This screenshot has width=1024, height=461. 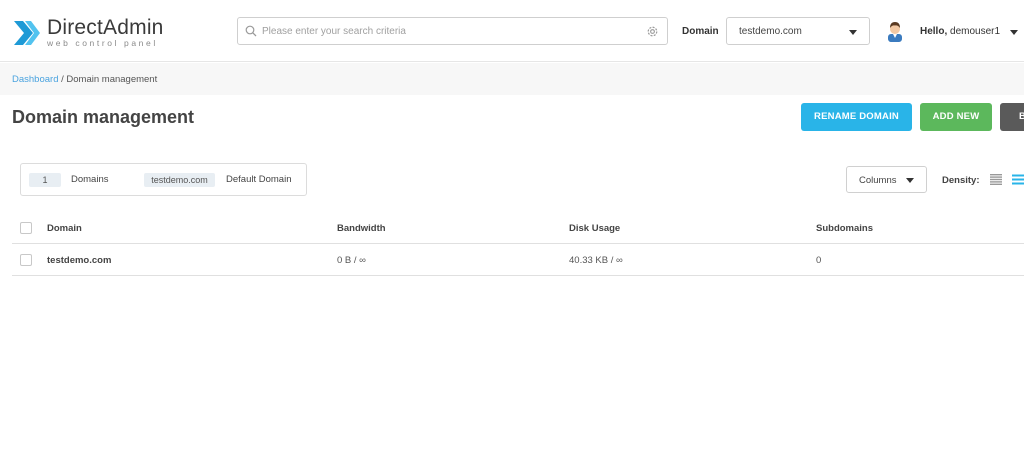 What do you see at coordinates (975, 31) in the screenshot?
I see `username: demouser1` at bounding box center [975, 31].